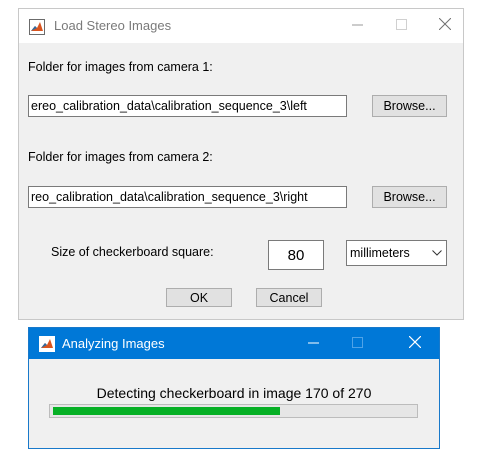 The width and height of the screenshot is (484, 462). I want to click on dialog-title: Analyzing Images, so click(113, 343).